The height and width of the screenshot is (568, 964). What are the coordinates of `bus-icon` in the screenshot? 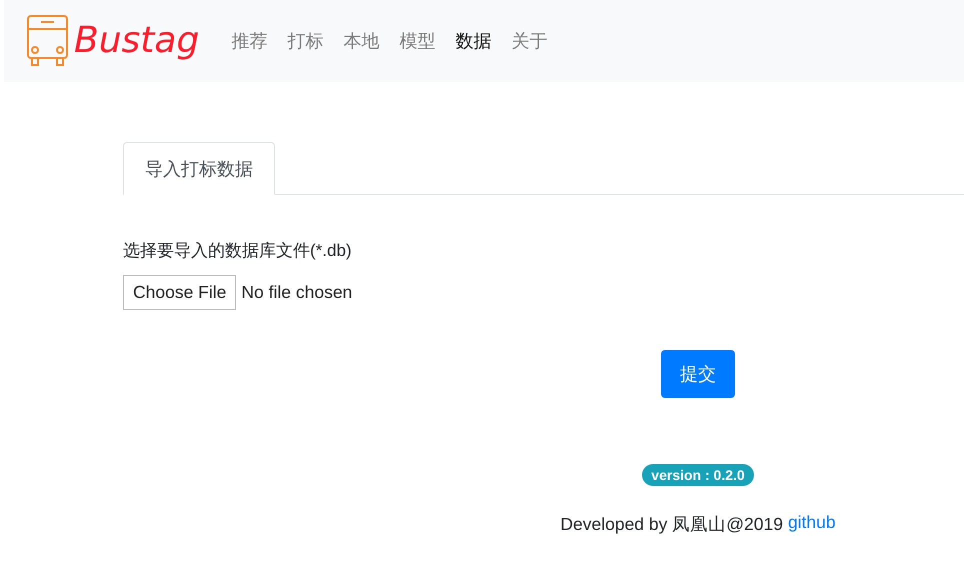 It's located at (47, 41).